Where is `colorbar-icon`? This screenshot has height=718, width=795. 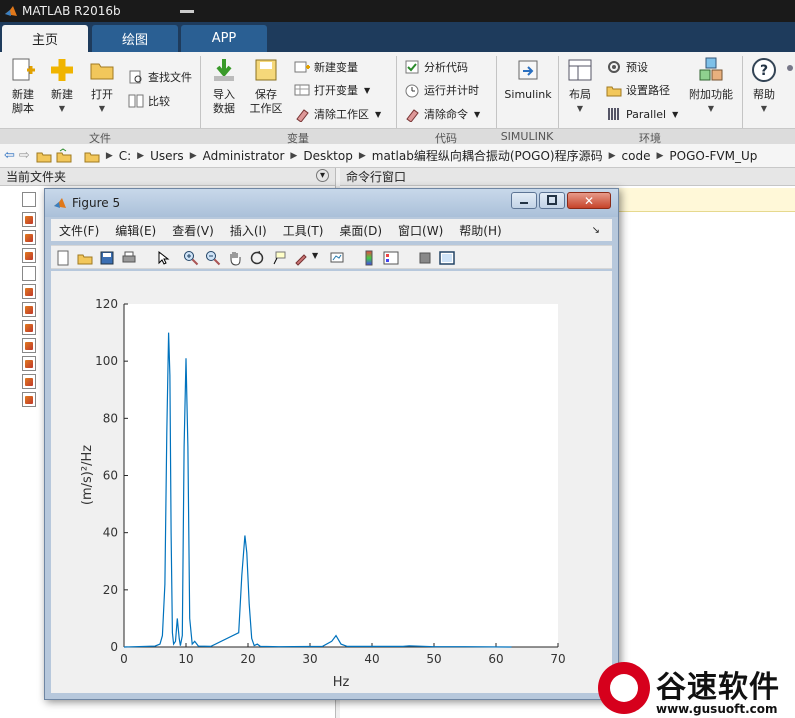
colorbar-icon is located at coordinates (369, 258).